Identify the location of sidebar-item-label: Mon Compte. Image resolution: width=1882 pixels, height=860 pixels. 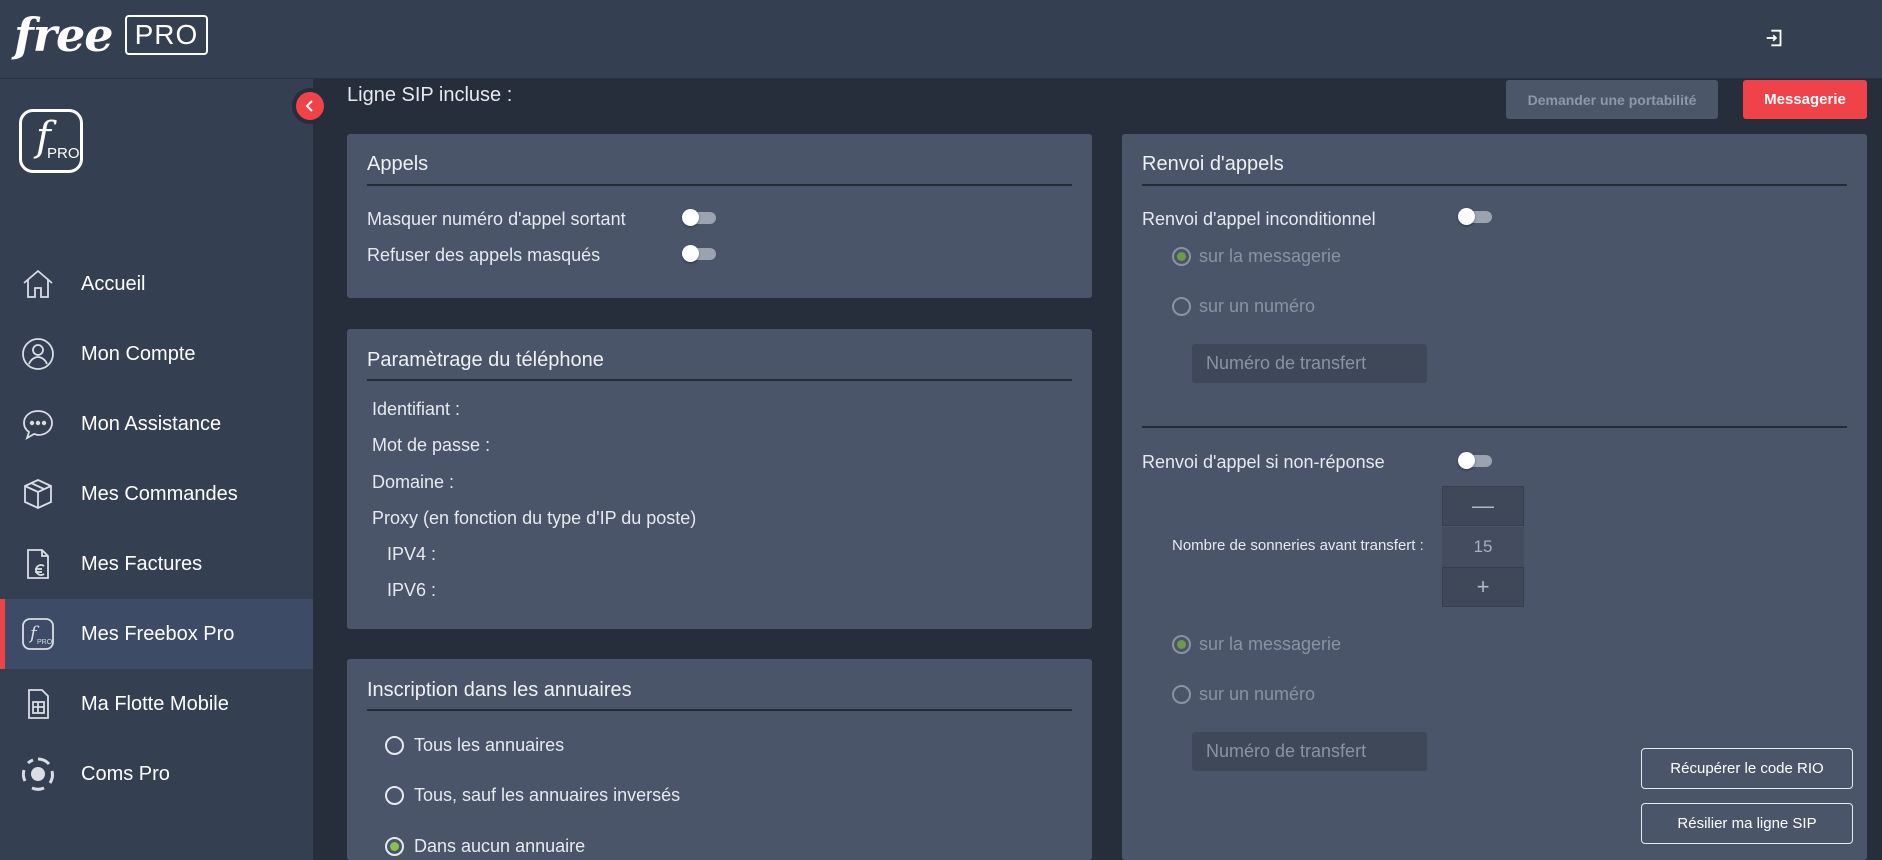
(138, 353).